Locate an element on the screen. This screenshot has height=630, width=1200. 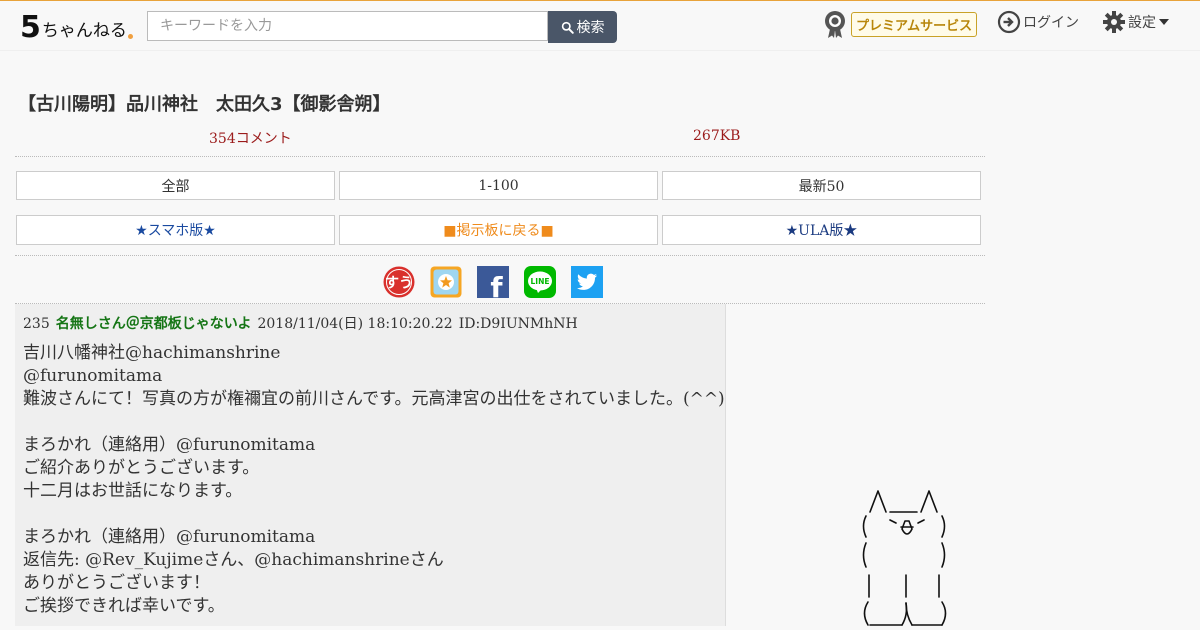
nav-1-100-button: 1-100 is located at coordinates (498, 185).